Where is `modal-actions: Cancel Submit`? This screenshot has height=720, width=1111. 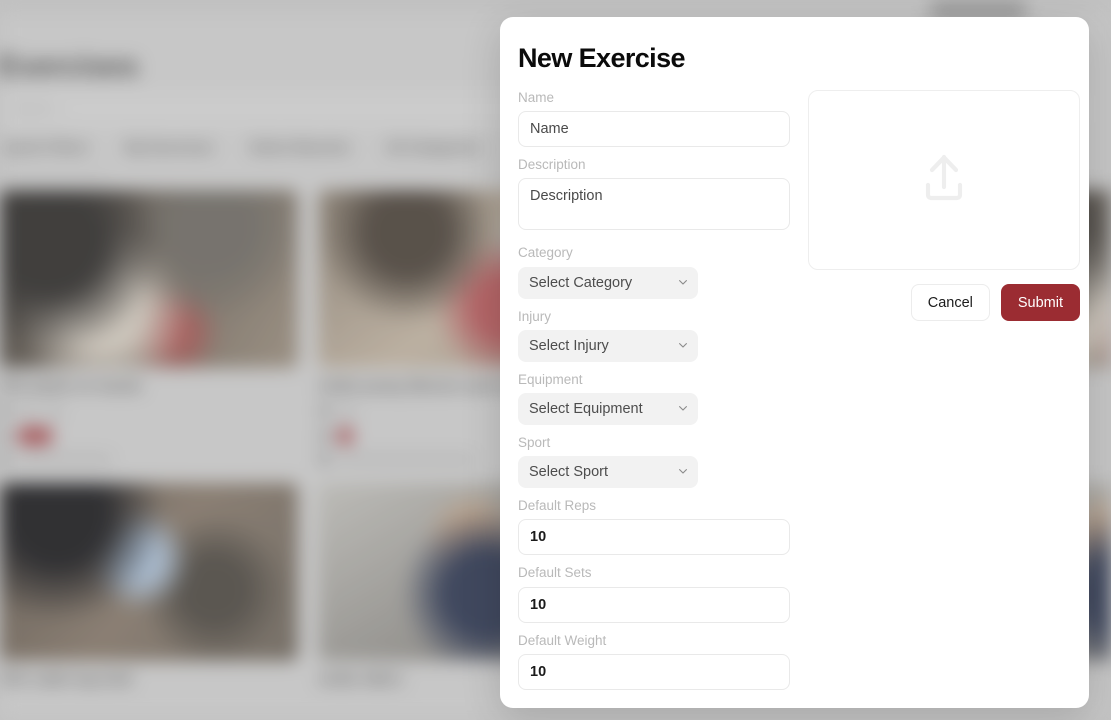
modal-actions: Cancel Submit is located at coordinates (944, 302).